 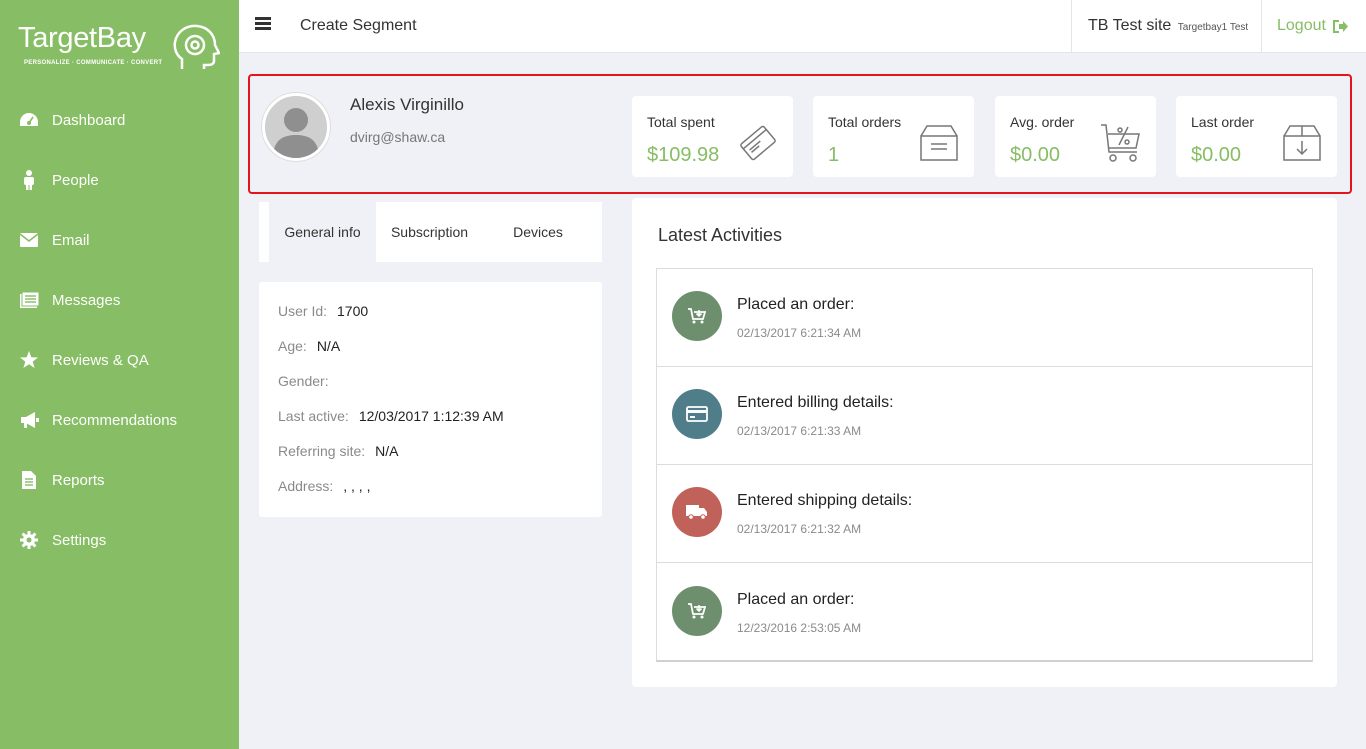 What do you see at coordinates (1042, 122) in the screenshot?
I see `stat-label: Avg. order` at bounding box center [1042, 122].